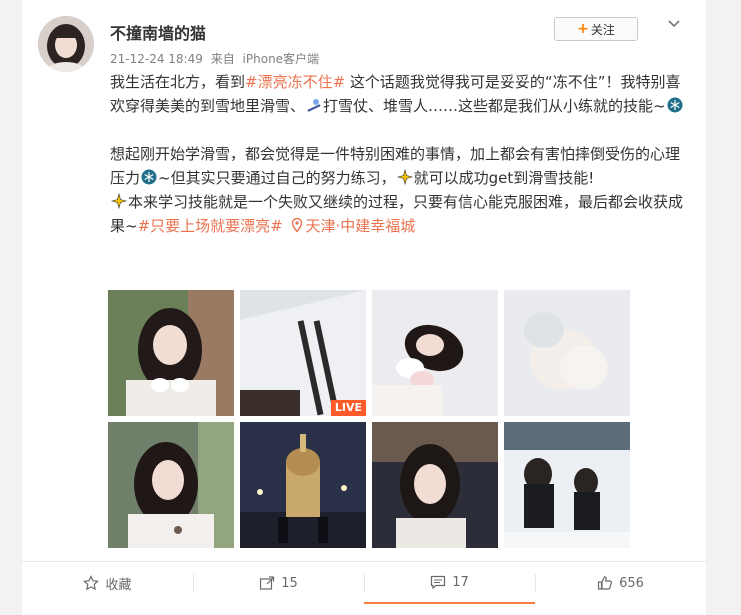 The width and height of the screenshot is (741, 615). Describe the element at coordinates (303, 353) in the screenshot. I see `photo-2: LIVE` at that location.